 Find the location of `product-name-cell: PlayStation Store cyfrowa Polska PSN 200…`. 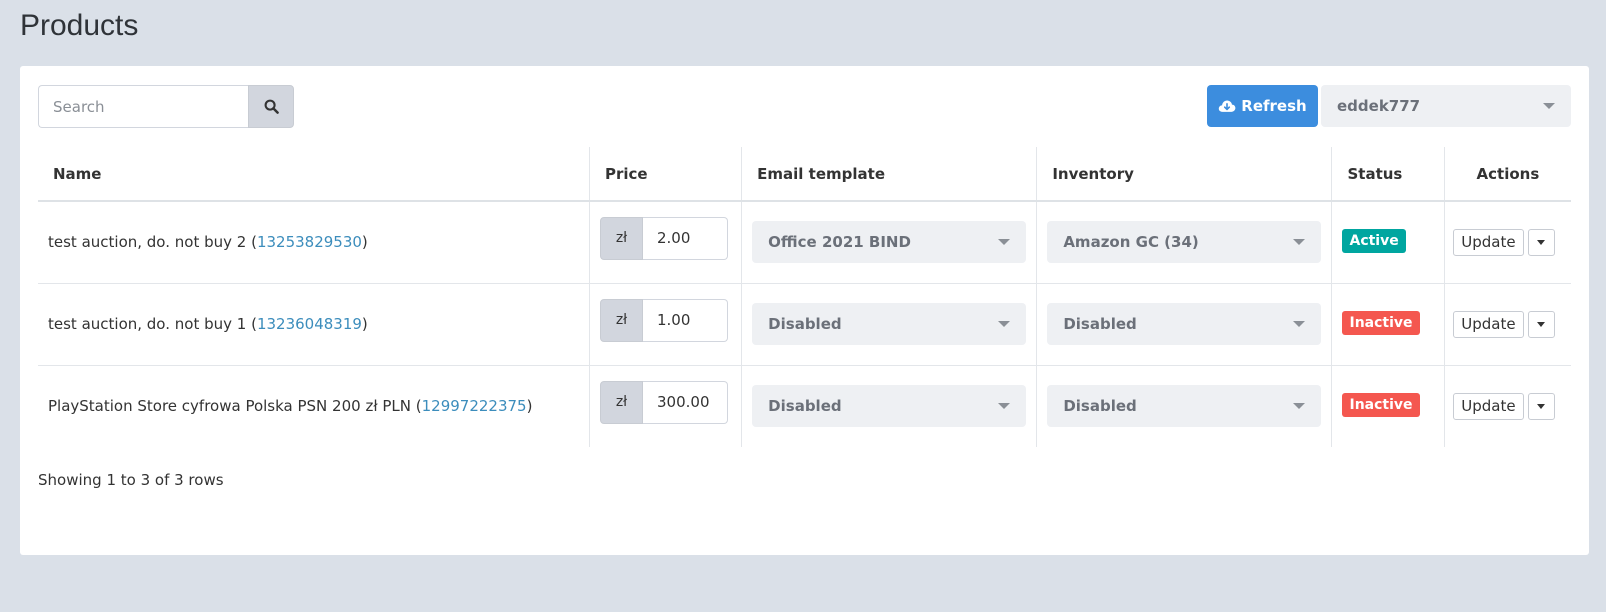

product-name-cell: PlayStation Store cyfrowa Polska PSN 200… is located at coordinates (314, 406).